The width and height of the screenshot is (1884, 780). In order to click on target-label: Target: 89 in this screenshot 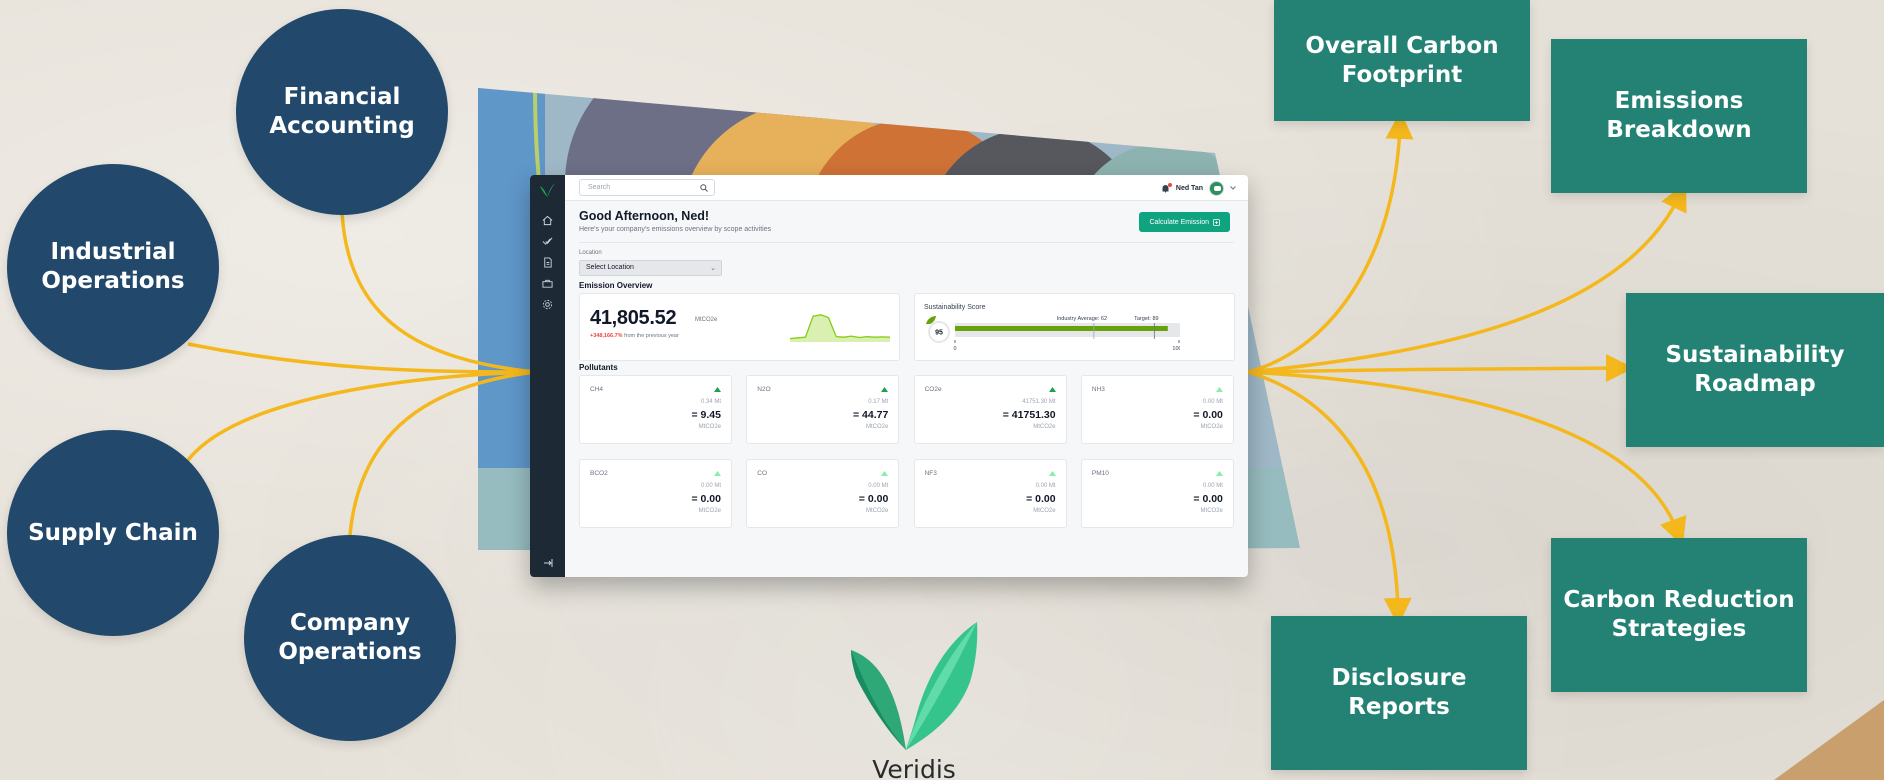, I will do `click(1146, 319)`.